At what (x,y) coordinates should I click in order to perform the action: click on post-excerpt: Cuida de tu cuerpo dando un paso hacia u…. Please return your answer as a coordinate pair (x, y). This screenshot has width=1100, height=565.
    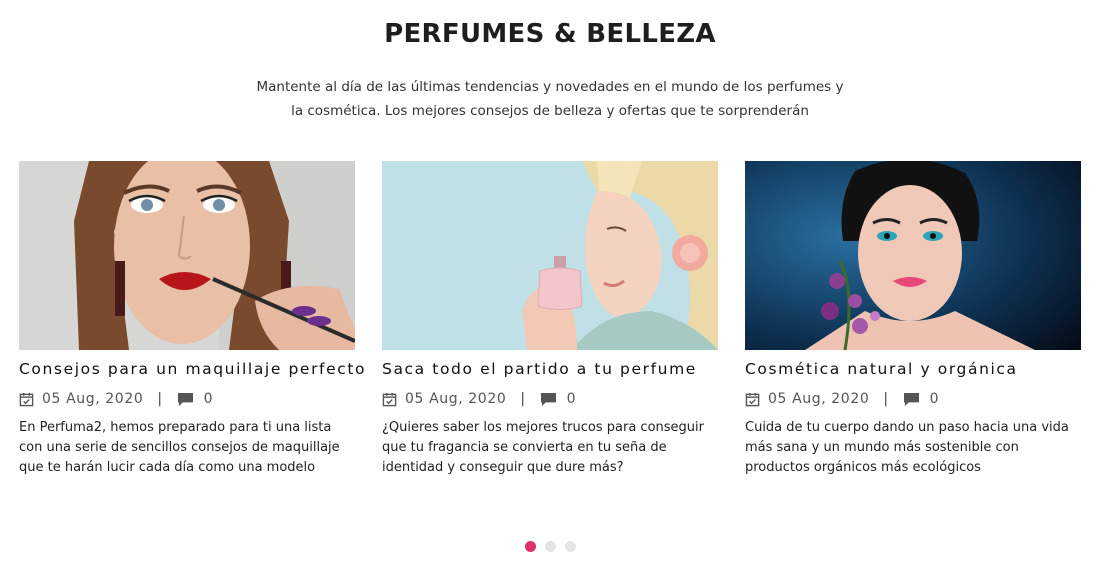
    Looking at the image, I should click on (907, 447).